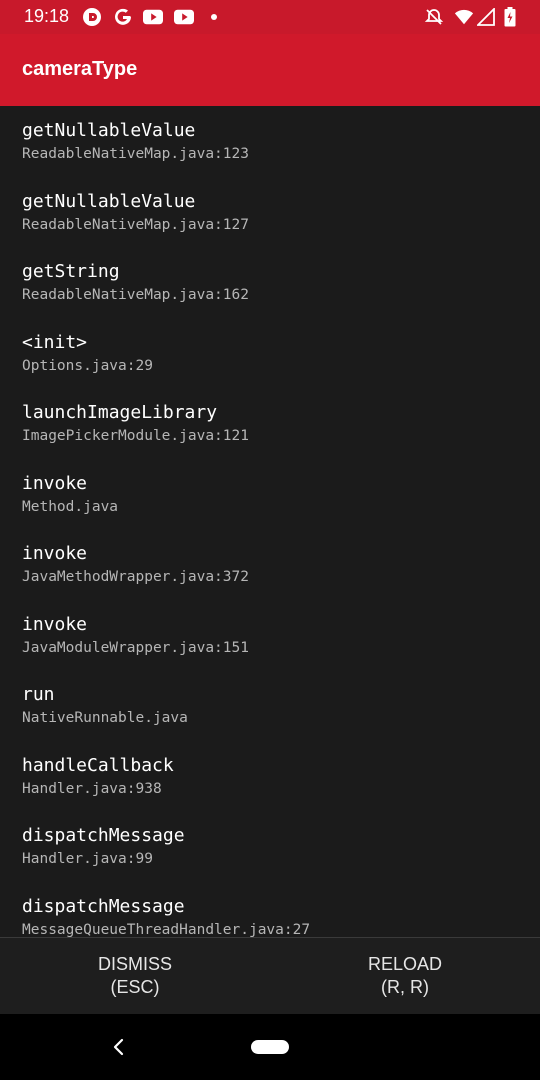  I want to click on reload-button: RELOAD (R, R), so click(405, 976).